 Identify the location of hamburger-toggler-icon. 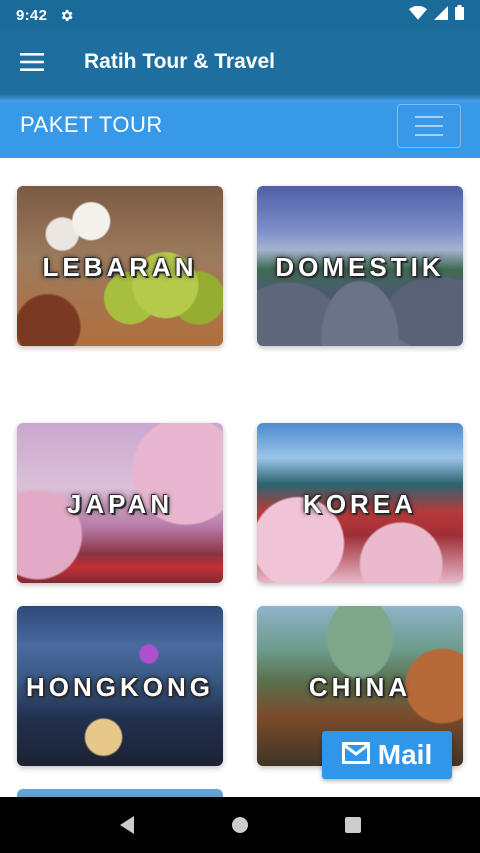
(429, 126).